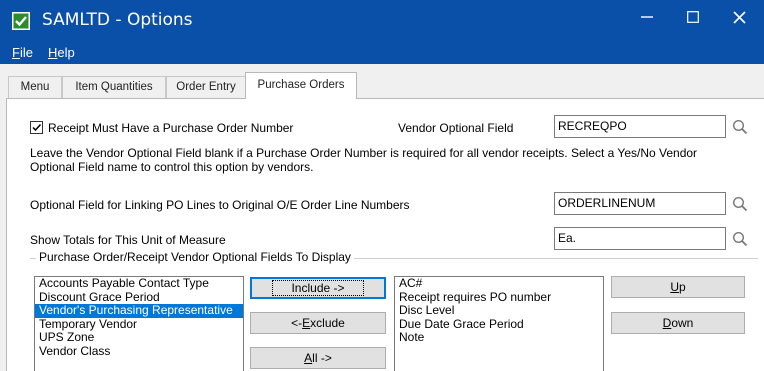 Image resolution: width=764 pixels, height=371 pixels. I want to click on check-icon, so click(37, 127).